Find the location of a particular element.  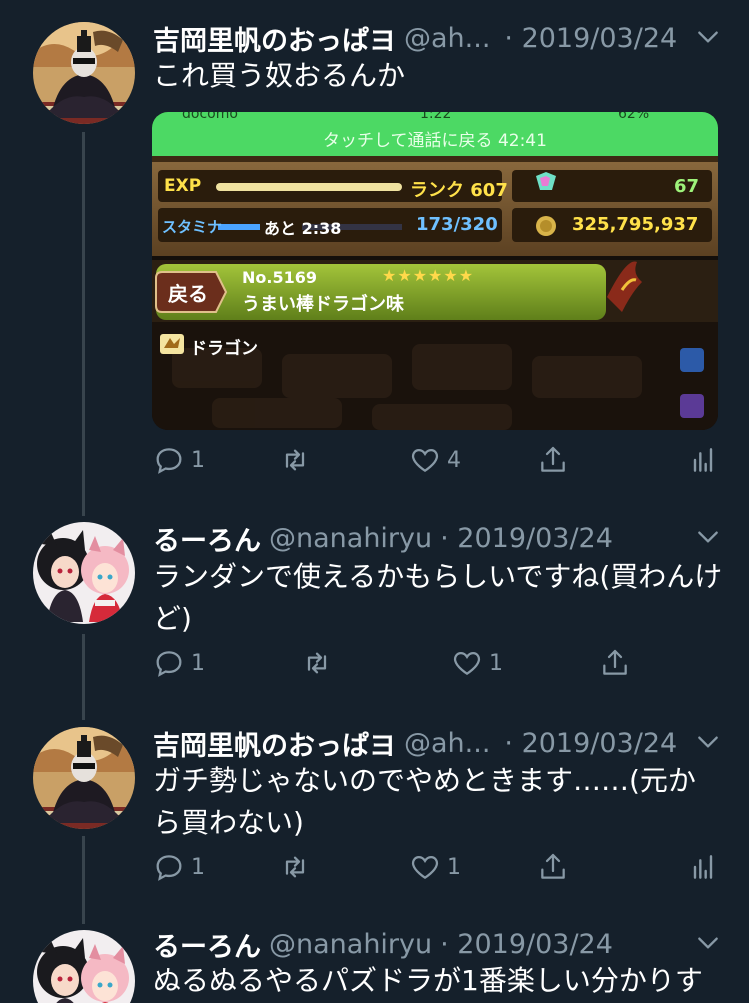

stamina-value: 173/320 is located at coordinates (457, 224).